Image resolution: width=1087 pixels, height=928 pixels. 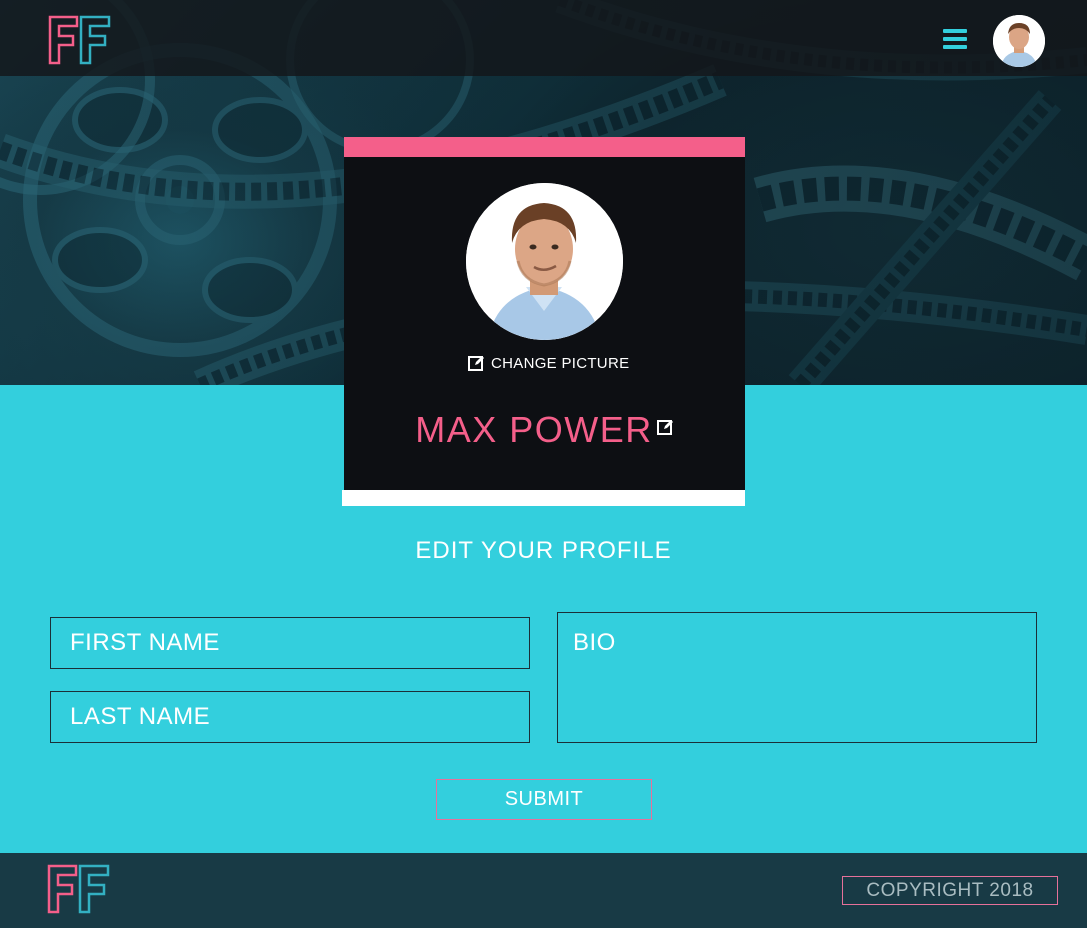 I want to click on profile-photo, so click(x=544, y=261).